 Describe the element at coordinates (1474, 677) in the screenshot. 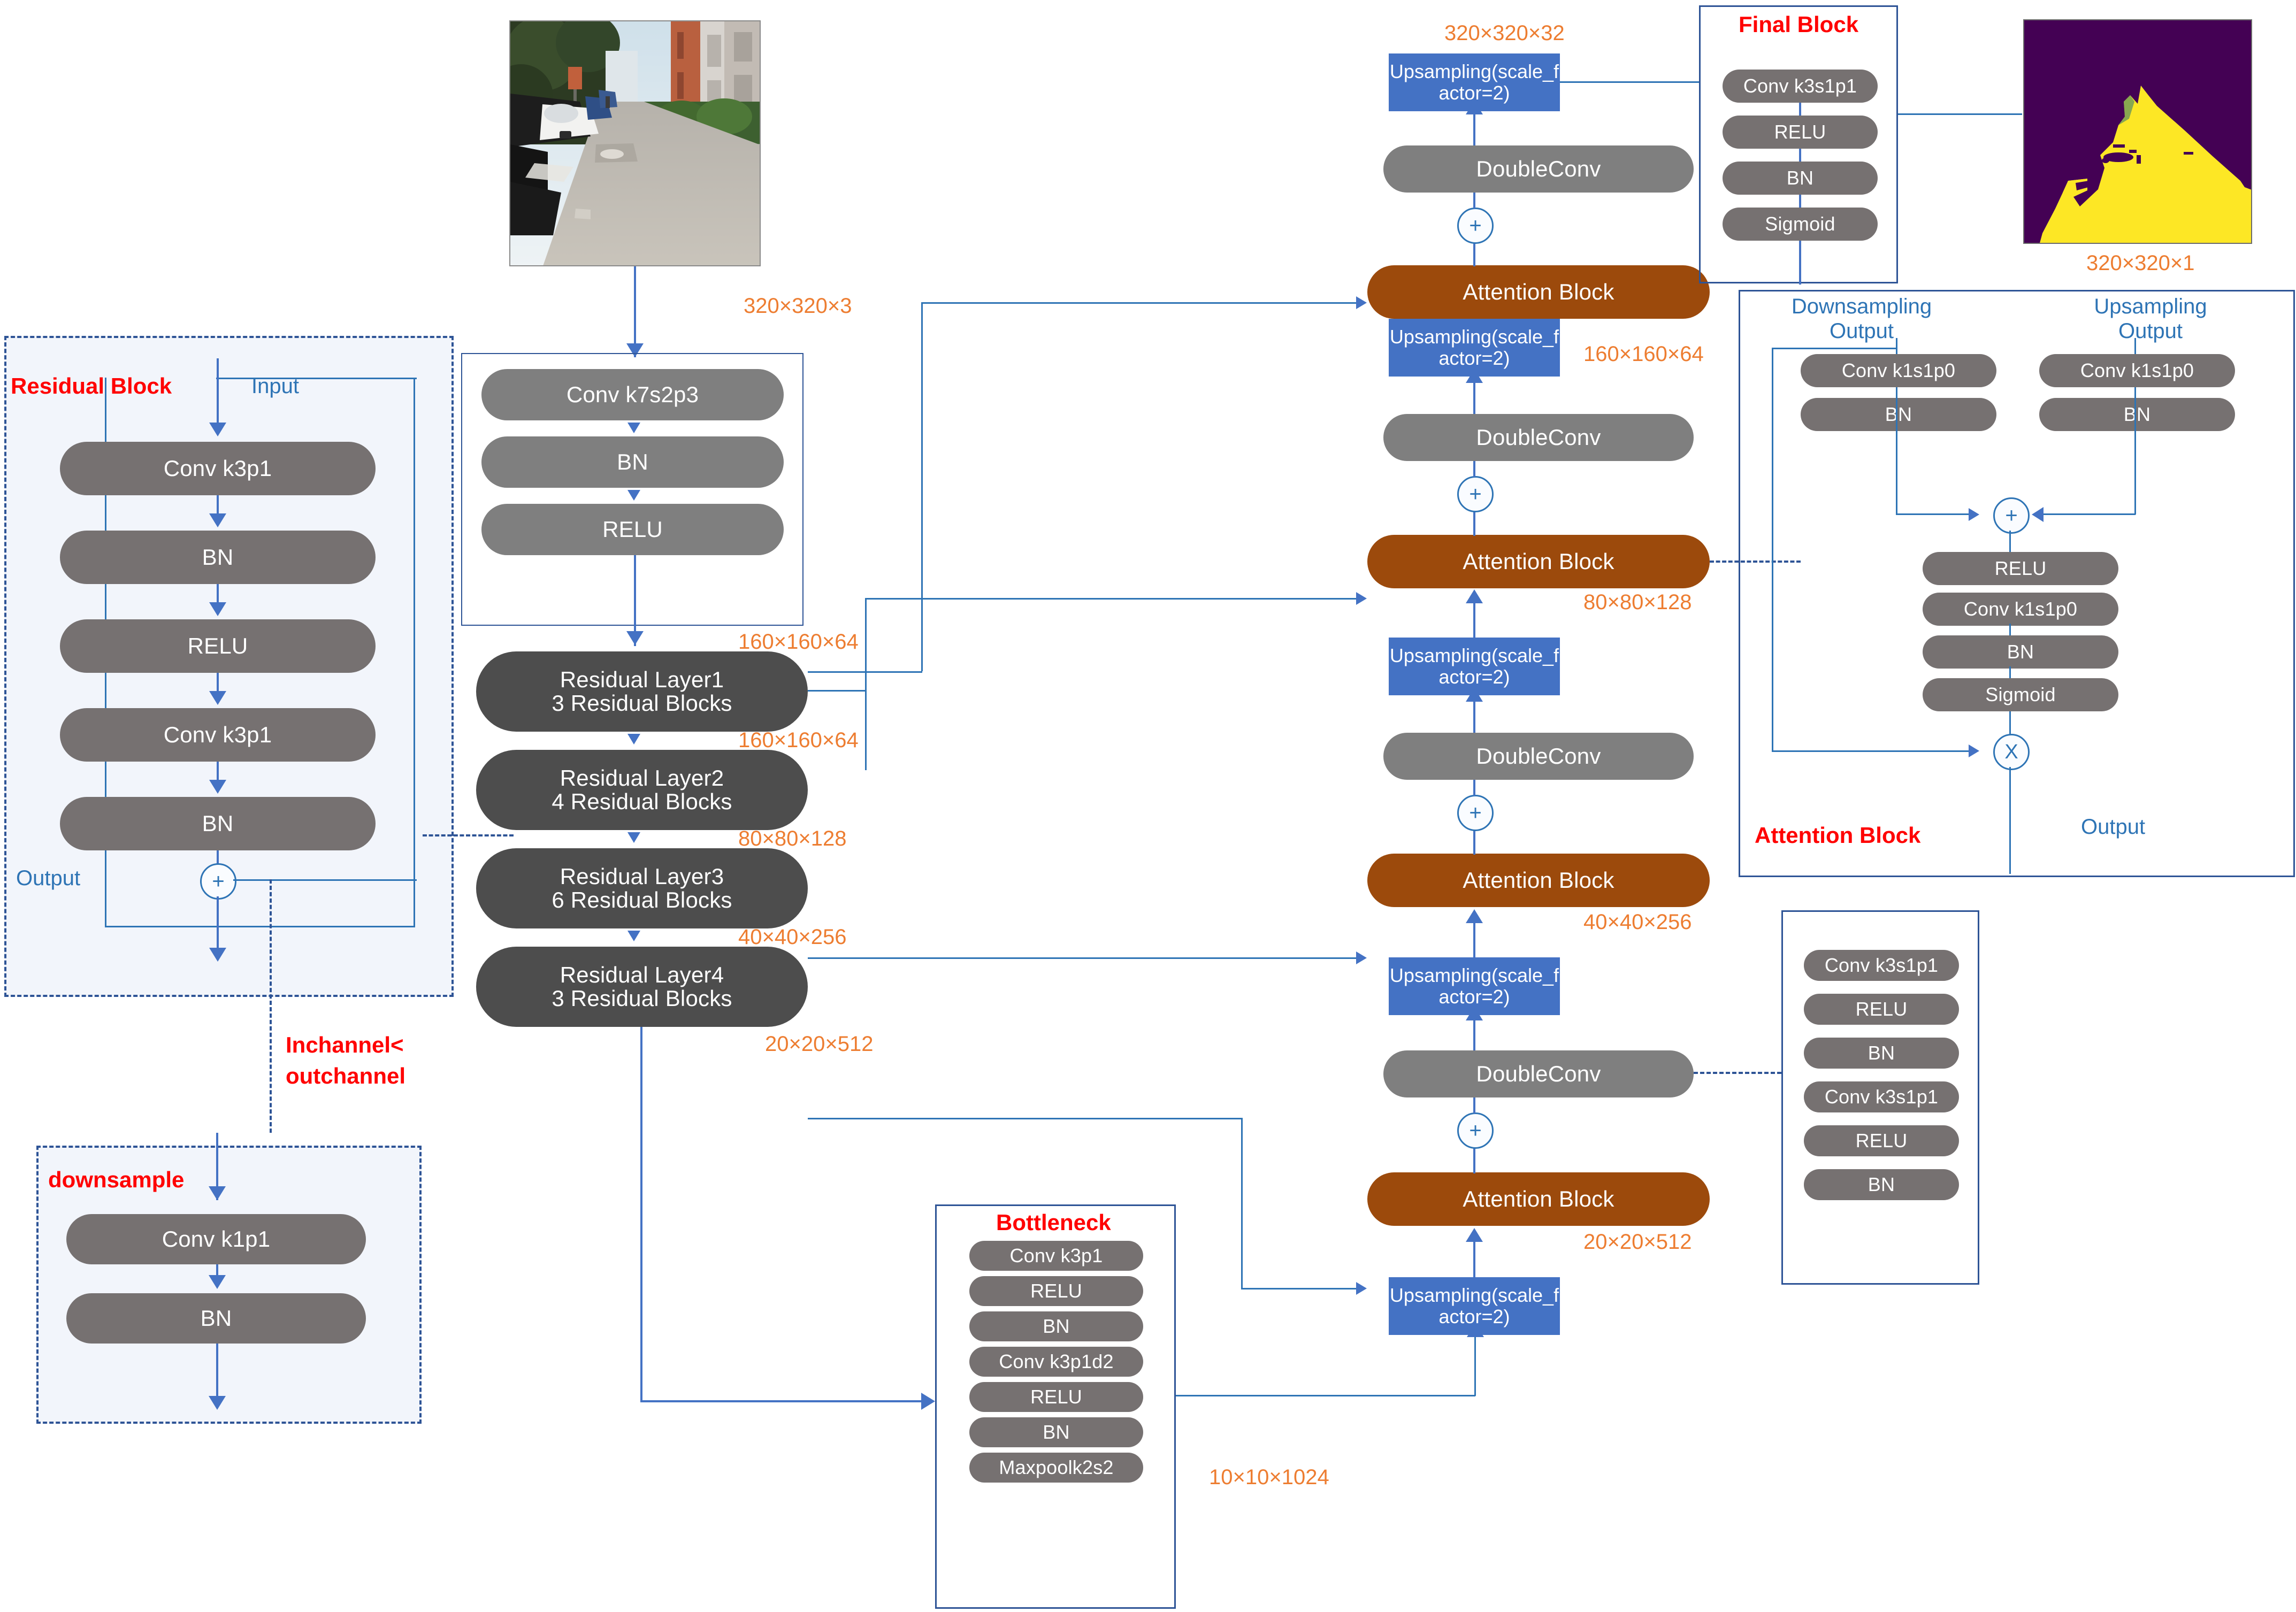

I see `decoder-upsampling-2-line2: actor=2)` at that location.